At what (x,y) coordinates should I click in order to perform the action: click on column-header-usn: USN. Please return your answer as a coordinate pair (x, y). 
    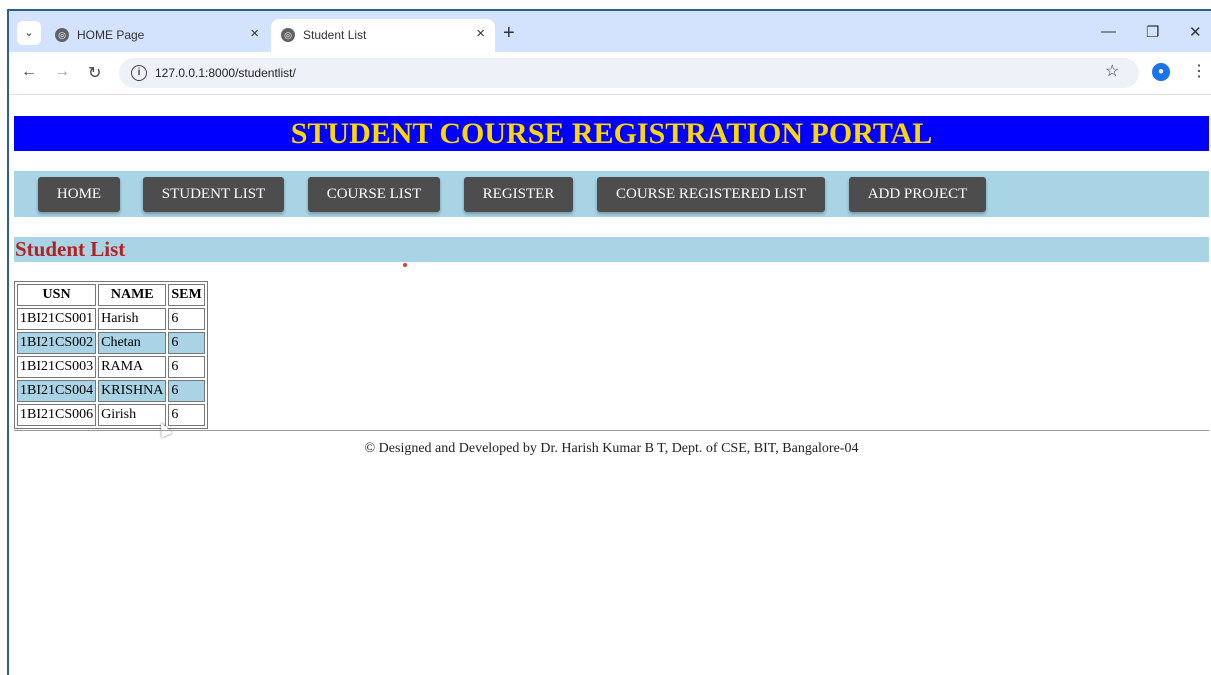
    Looking at the image, I should click on (57, 295).